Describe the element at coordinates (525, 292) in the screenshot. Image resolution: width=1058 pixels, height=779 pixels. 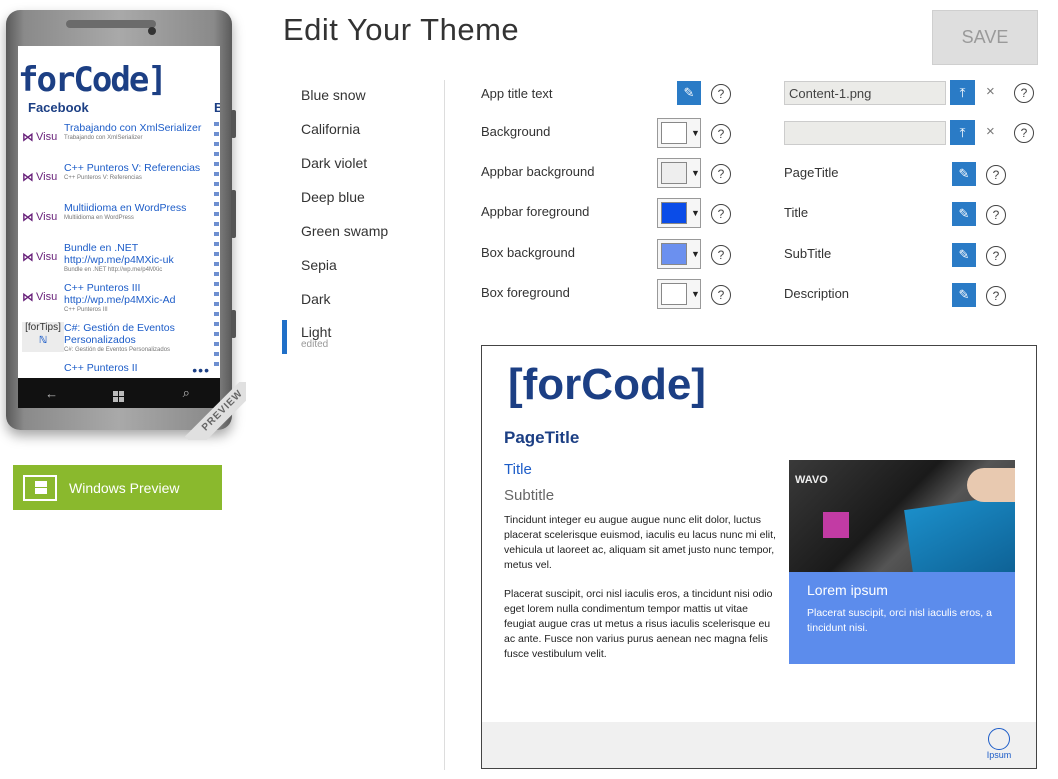
I see `setting-label: Box foreground` at that location.